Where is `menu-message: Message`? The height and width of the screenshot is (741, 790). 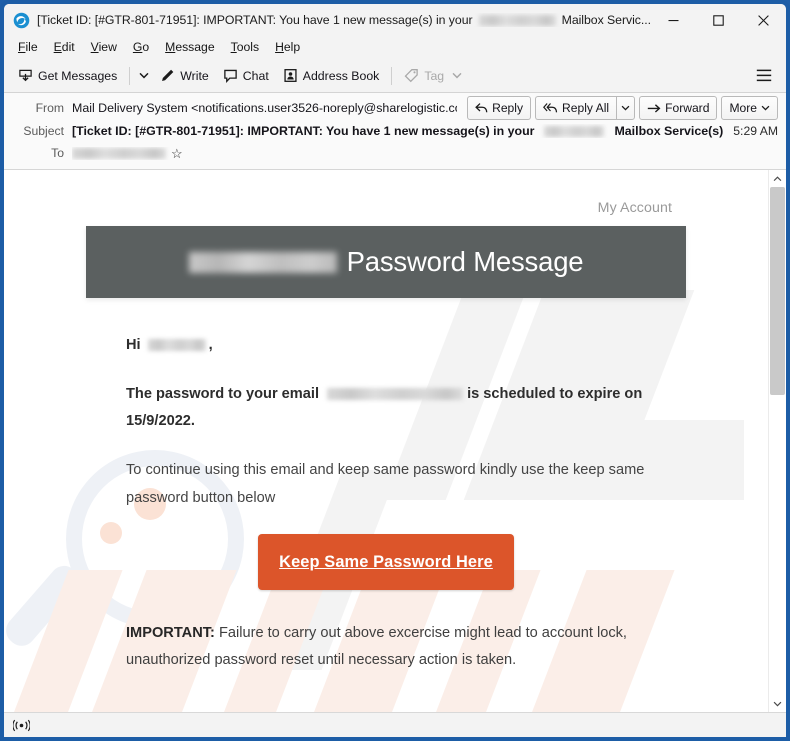 menu-message: Message is located at coordinates (189, 47).